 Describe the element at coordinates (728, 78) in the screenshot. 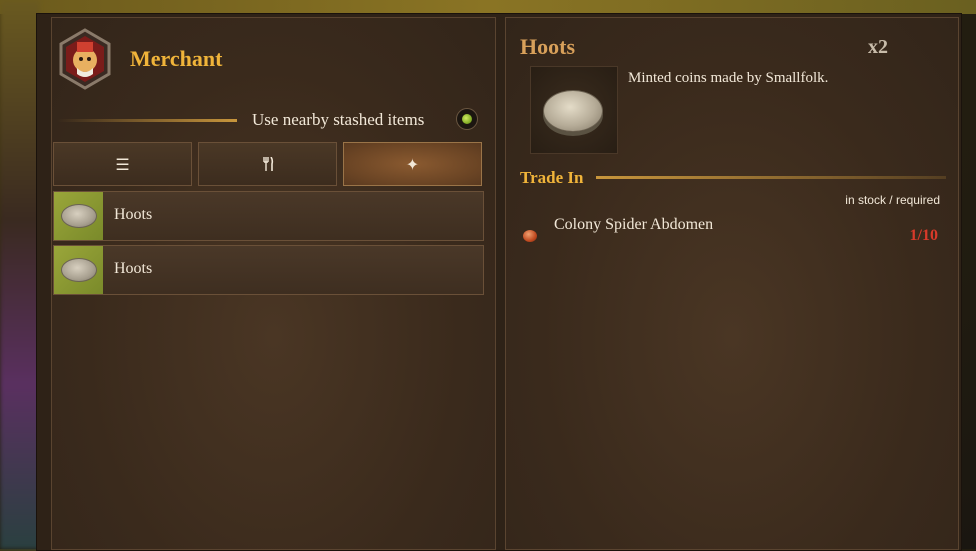

I see `item-description: Minted coins made by Smallfolk.` at that location.